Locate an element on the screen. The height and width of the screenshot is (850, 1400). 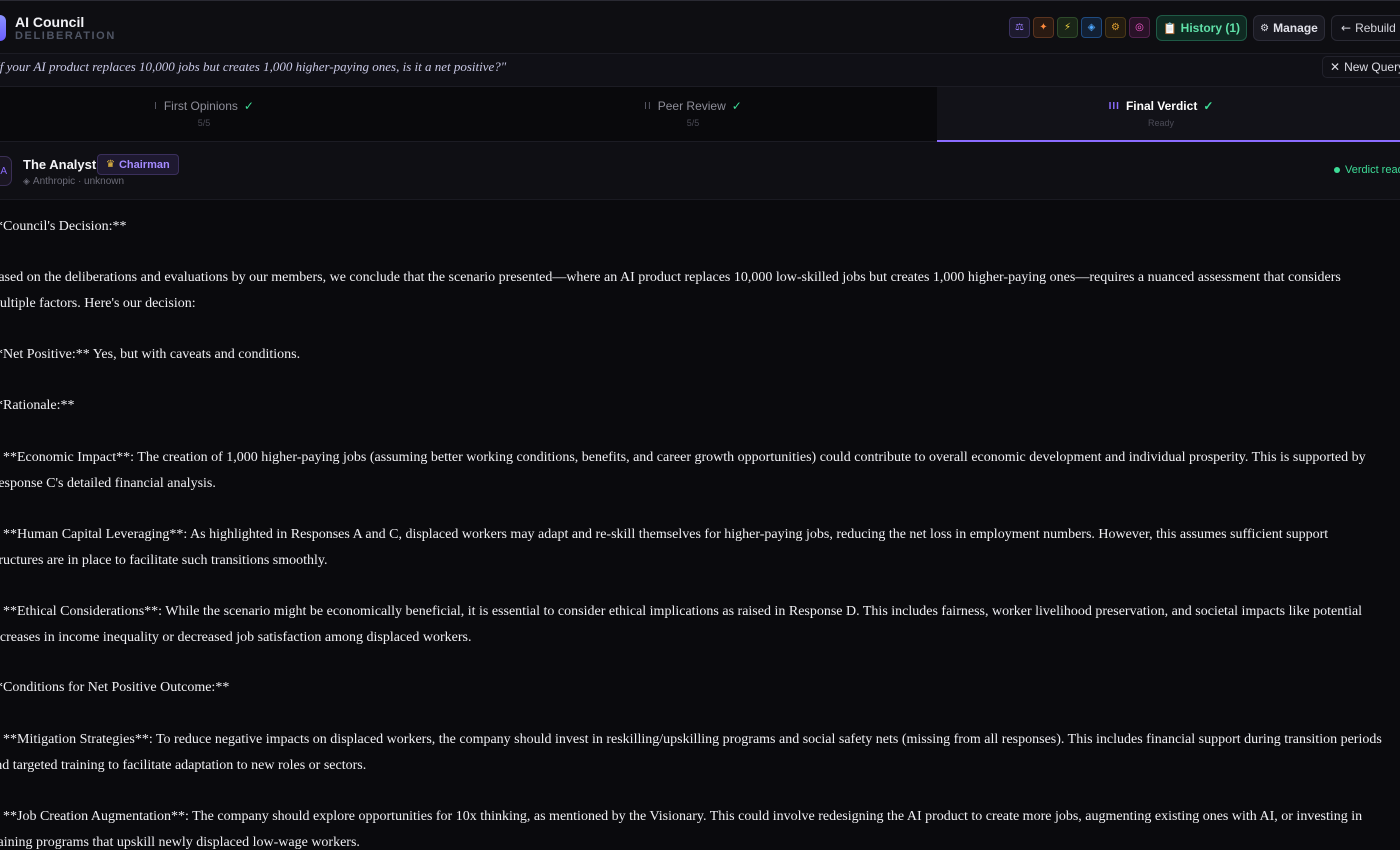
stage-three-mark: III is located at coordinates (1114, 106).